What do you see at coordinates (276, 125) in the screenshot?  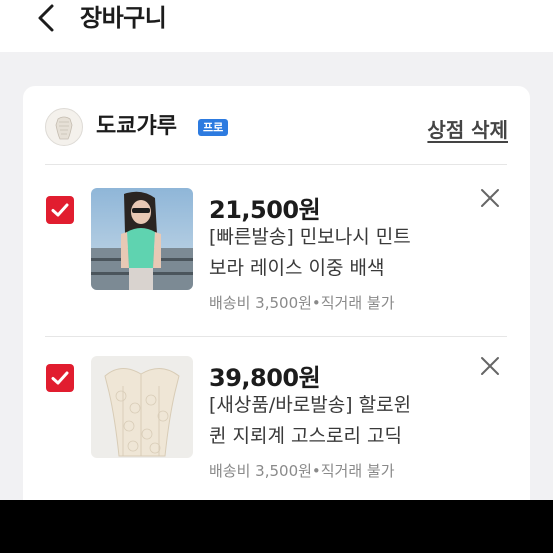 I see `shop-row: 도쿄갸루 프로 상점 삭제` at bounding box center [276, 125].